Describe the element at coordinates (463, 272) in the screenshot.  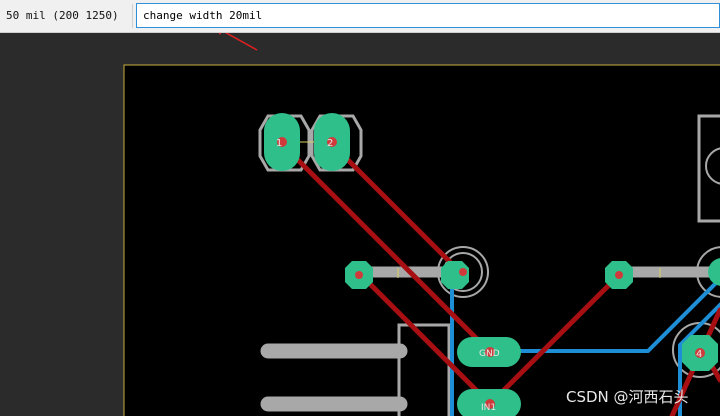
I see `drill-via` at that location.